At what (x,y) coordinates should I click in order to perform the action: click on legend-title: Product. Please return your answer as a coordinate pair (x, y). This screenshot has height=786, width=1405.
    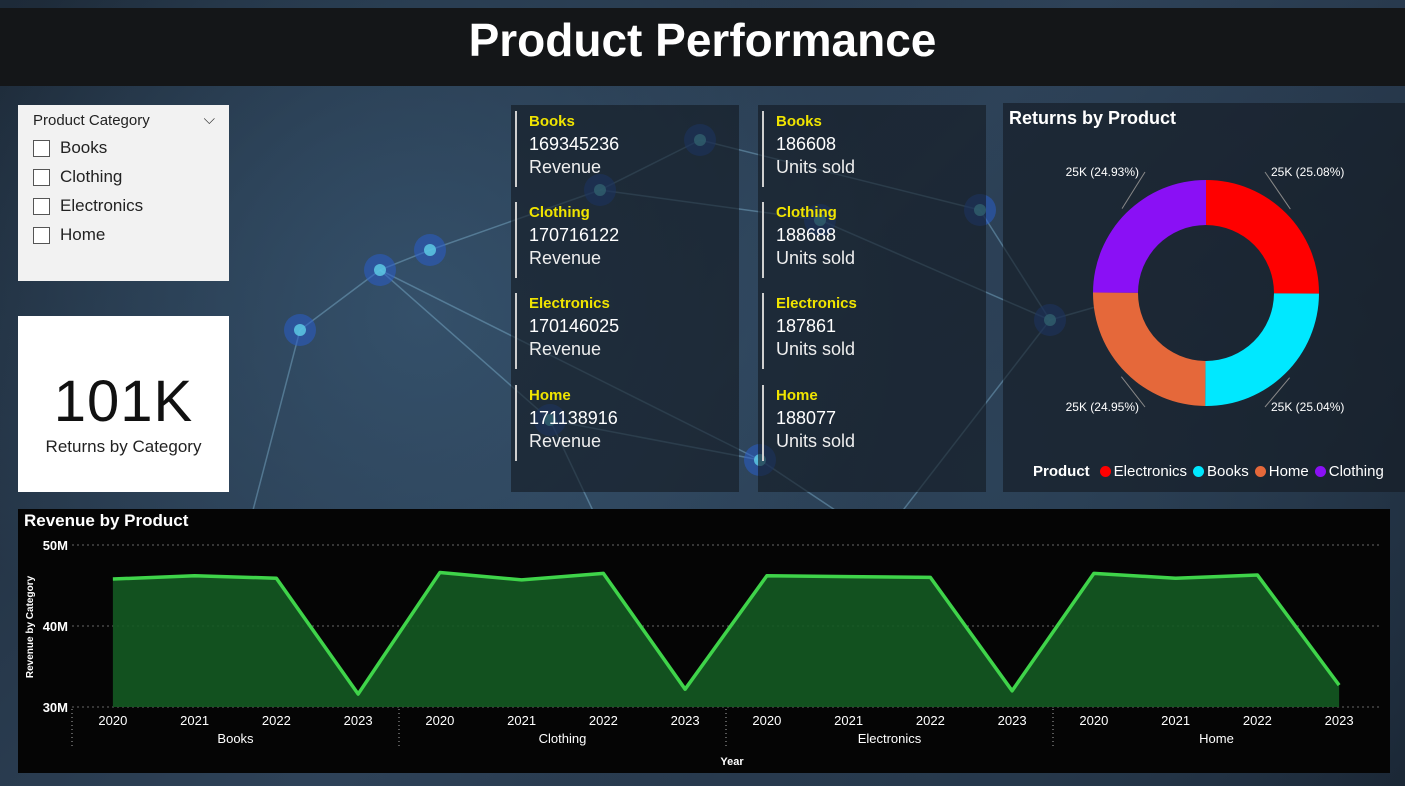
    Looking at the image, I should click on (1061, 471).